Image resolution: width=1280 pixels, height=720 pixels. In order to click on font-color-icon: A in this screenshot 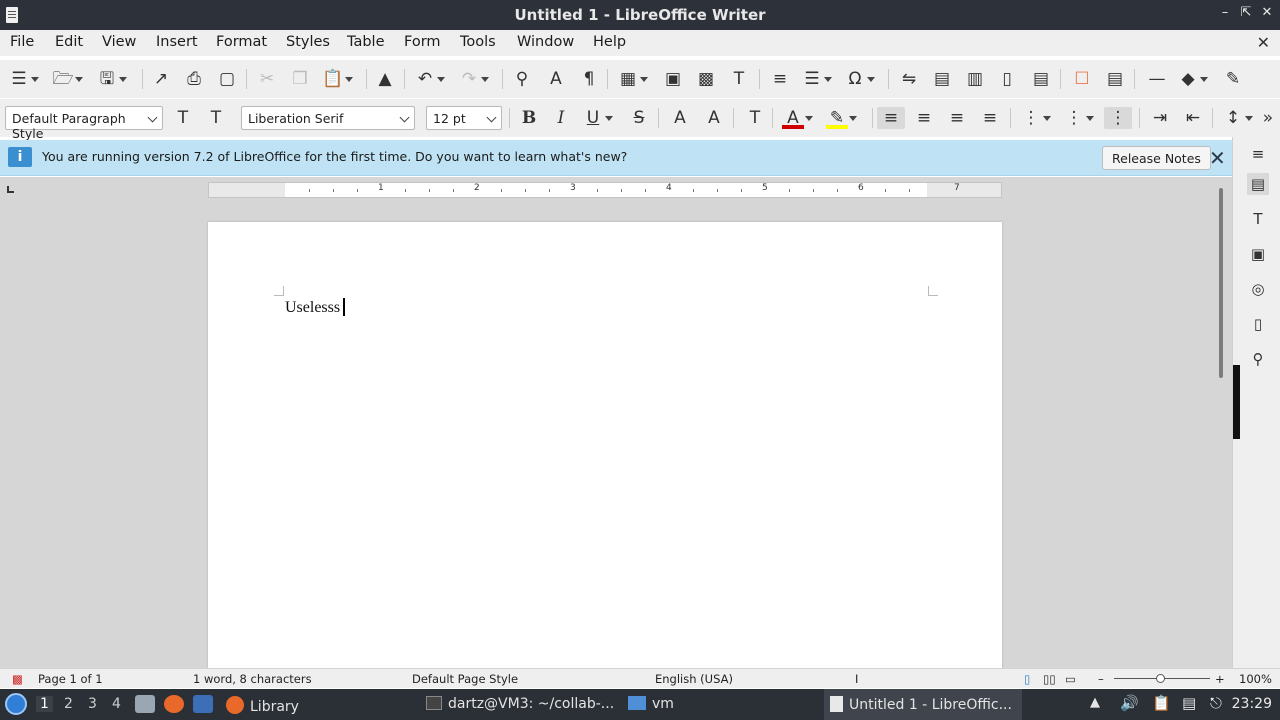, I will do `click(797, 118)`.